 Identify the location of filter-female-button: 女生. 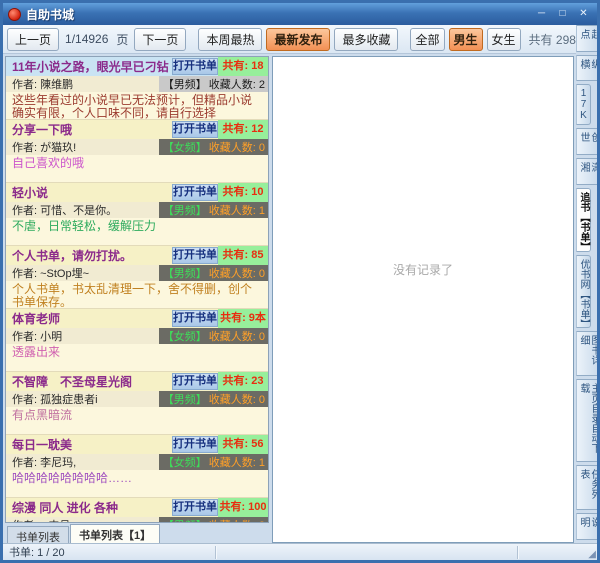
(503, 39).